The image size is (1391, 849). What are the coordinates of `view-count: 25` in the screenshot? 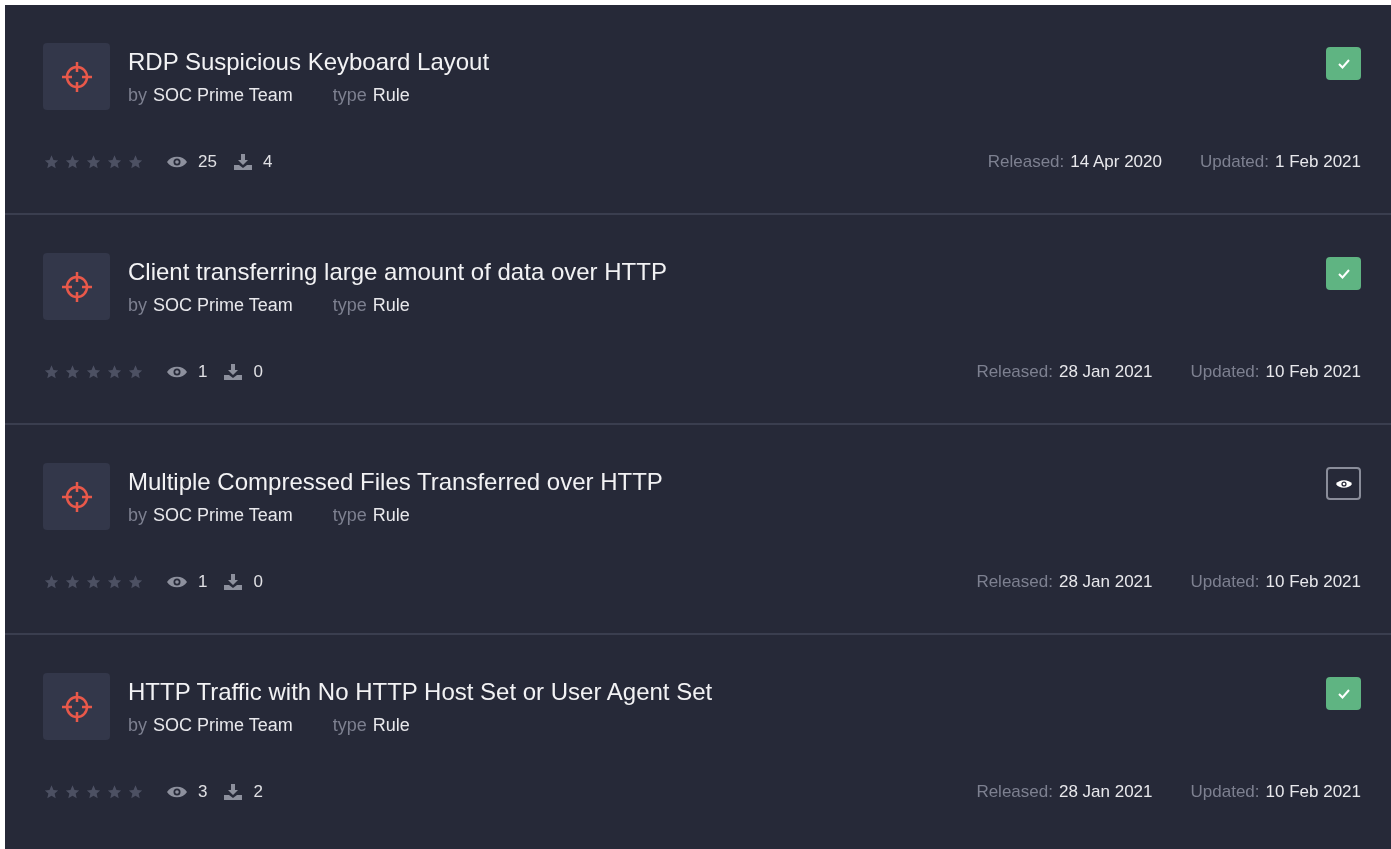 It's located at (207, 162).